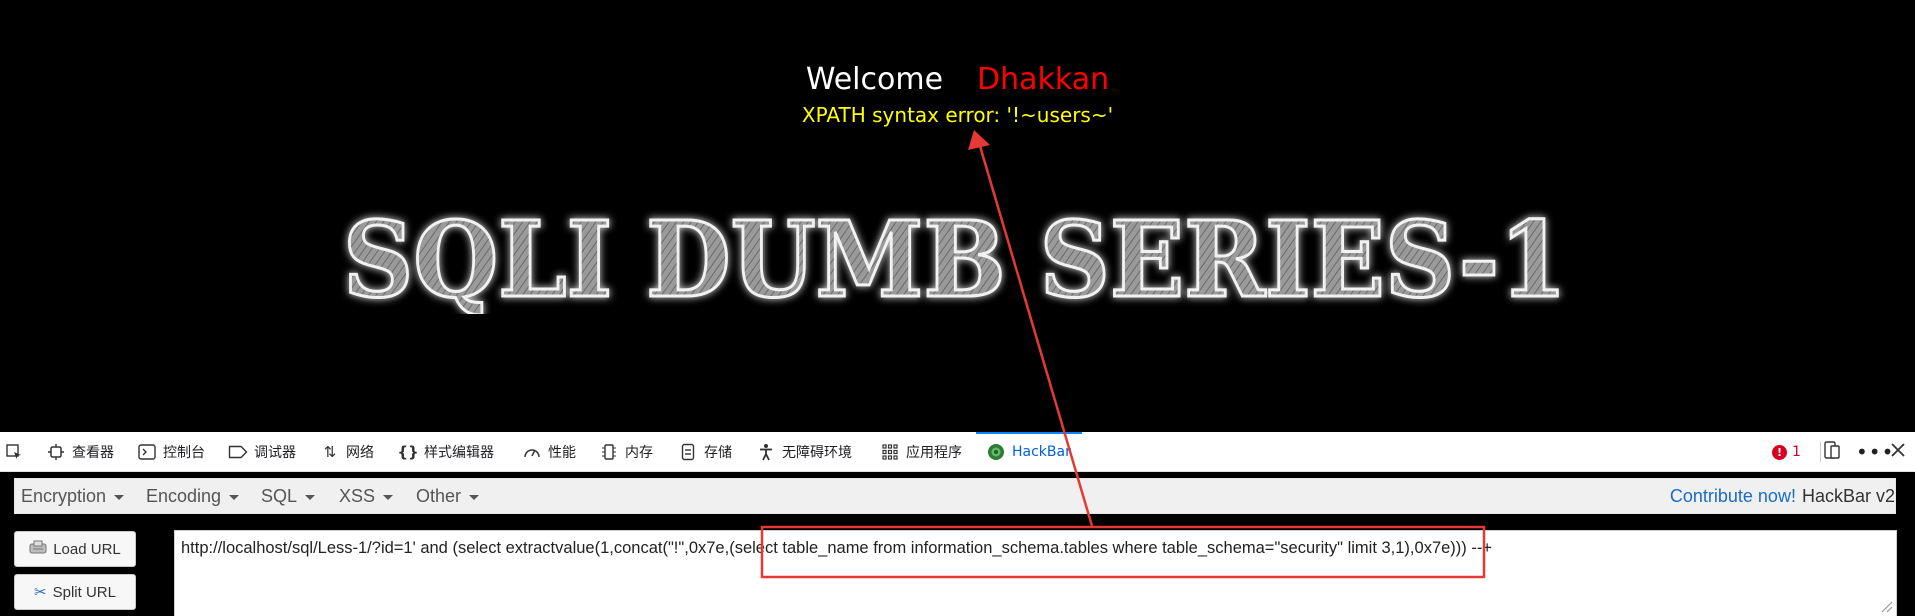 Image resolution: width=1915 pixels, height=616 pixels. I want to click on split-url-label: Split URL, so click(84, 592).